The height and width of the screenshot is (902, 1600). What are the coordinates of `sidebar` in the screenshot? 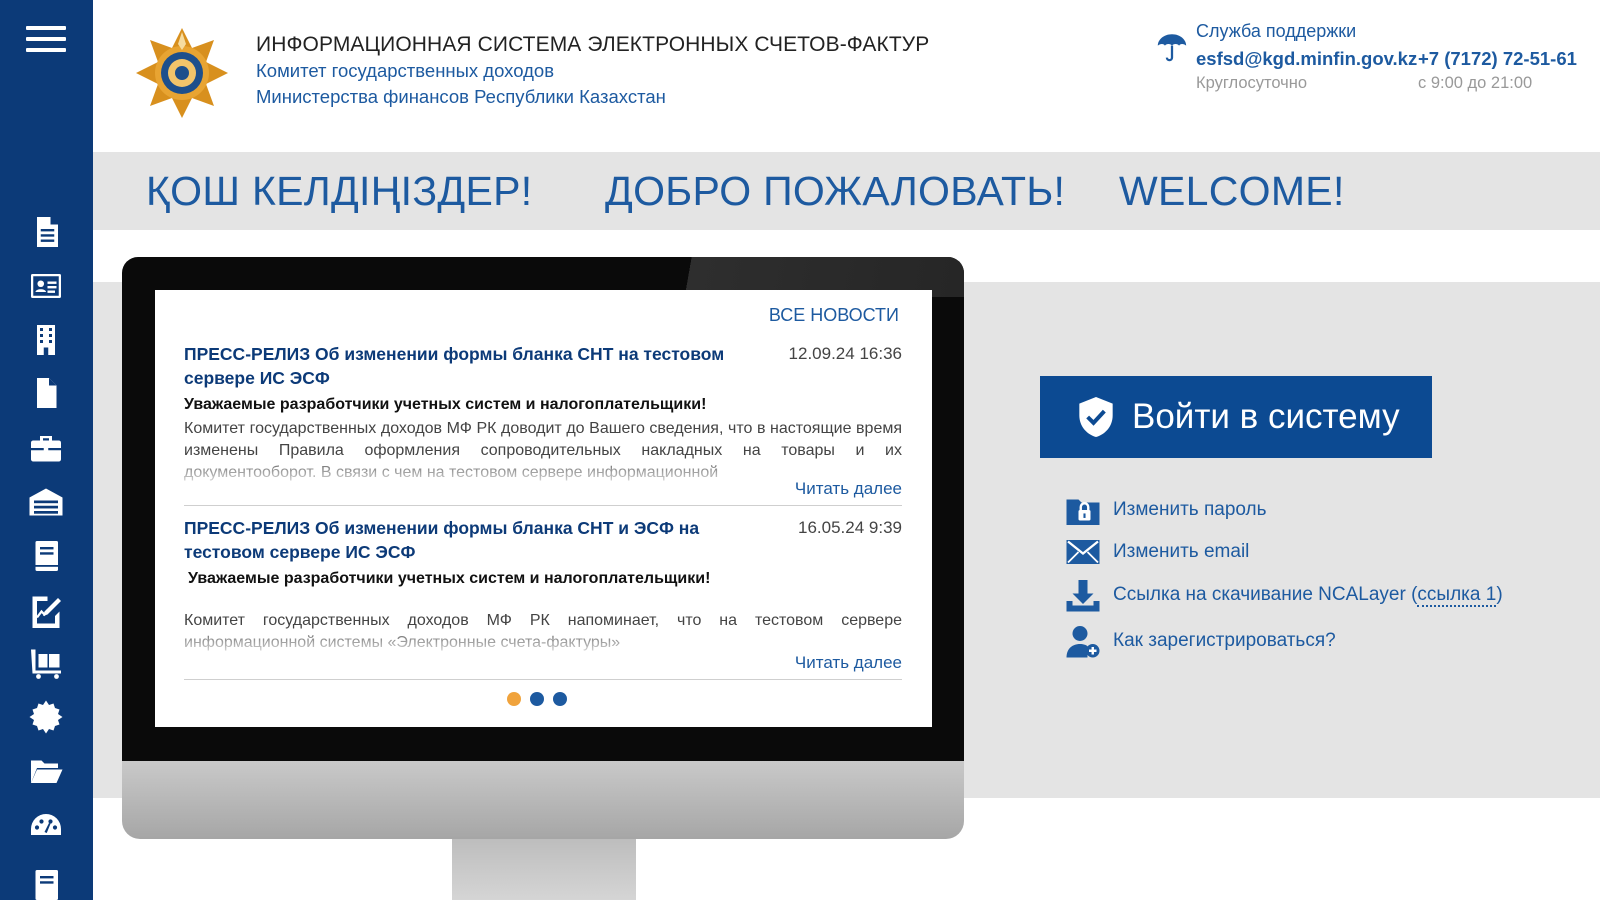 It's located at (46, 450).